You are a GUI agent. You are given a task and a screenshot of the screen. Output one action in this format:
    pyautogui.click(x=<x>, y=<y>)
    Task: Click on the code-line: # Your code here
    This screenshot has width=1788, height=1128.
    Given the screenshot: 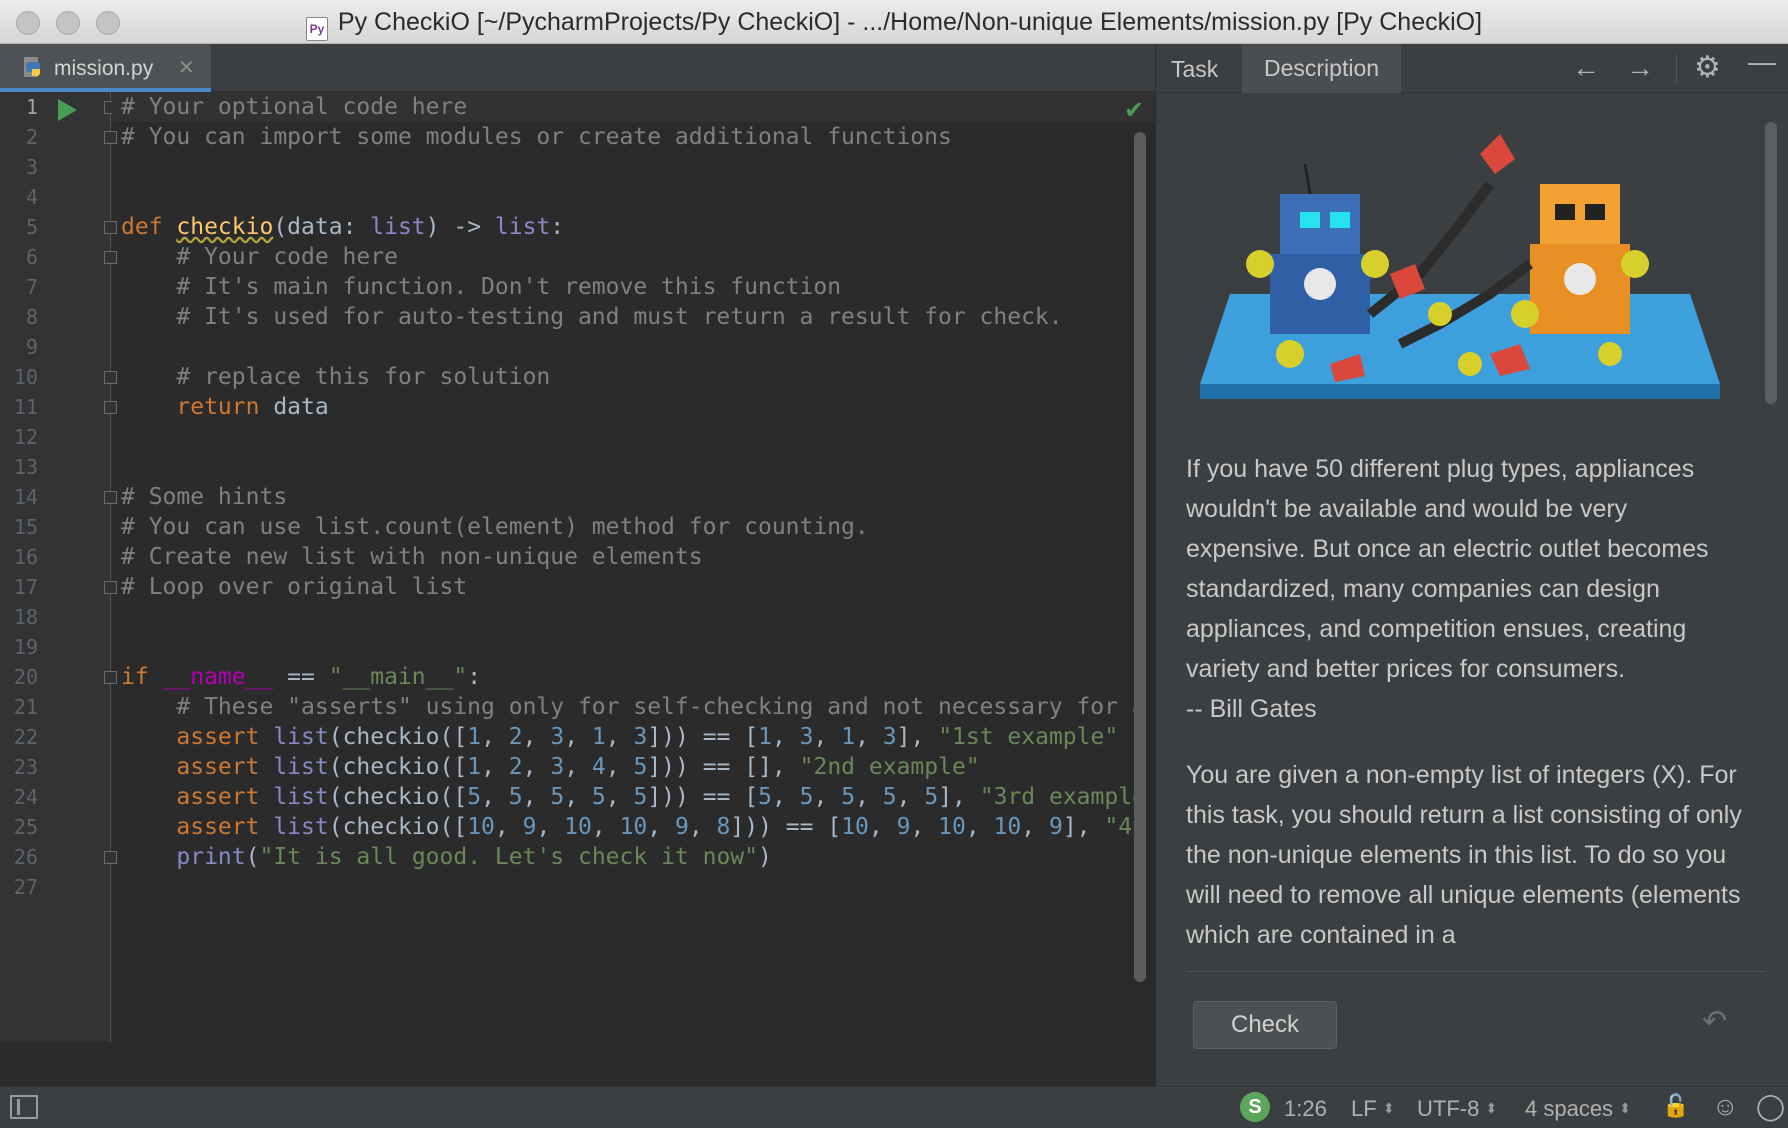 What is the action you would take?
    pyautogui.click(x=259, y=257)
    